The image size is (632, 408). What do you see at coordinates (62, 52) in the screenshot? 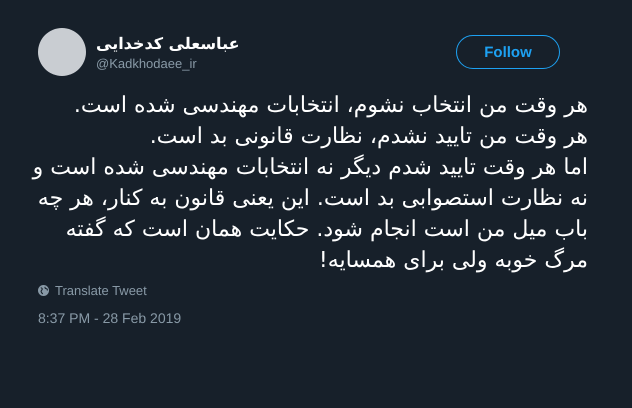
I see `avatar-placeholder` at bounding box center [62, 52].